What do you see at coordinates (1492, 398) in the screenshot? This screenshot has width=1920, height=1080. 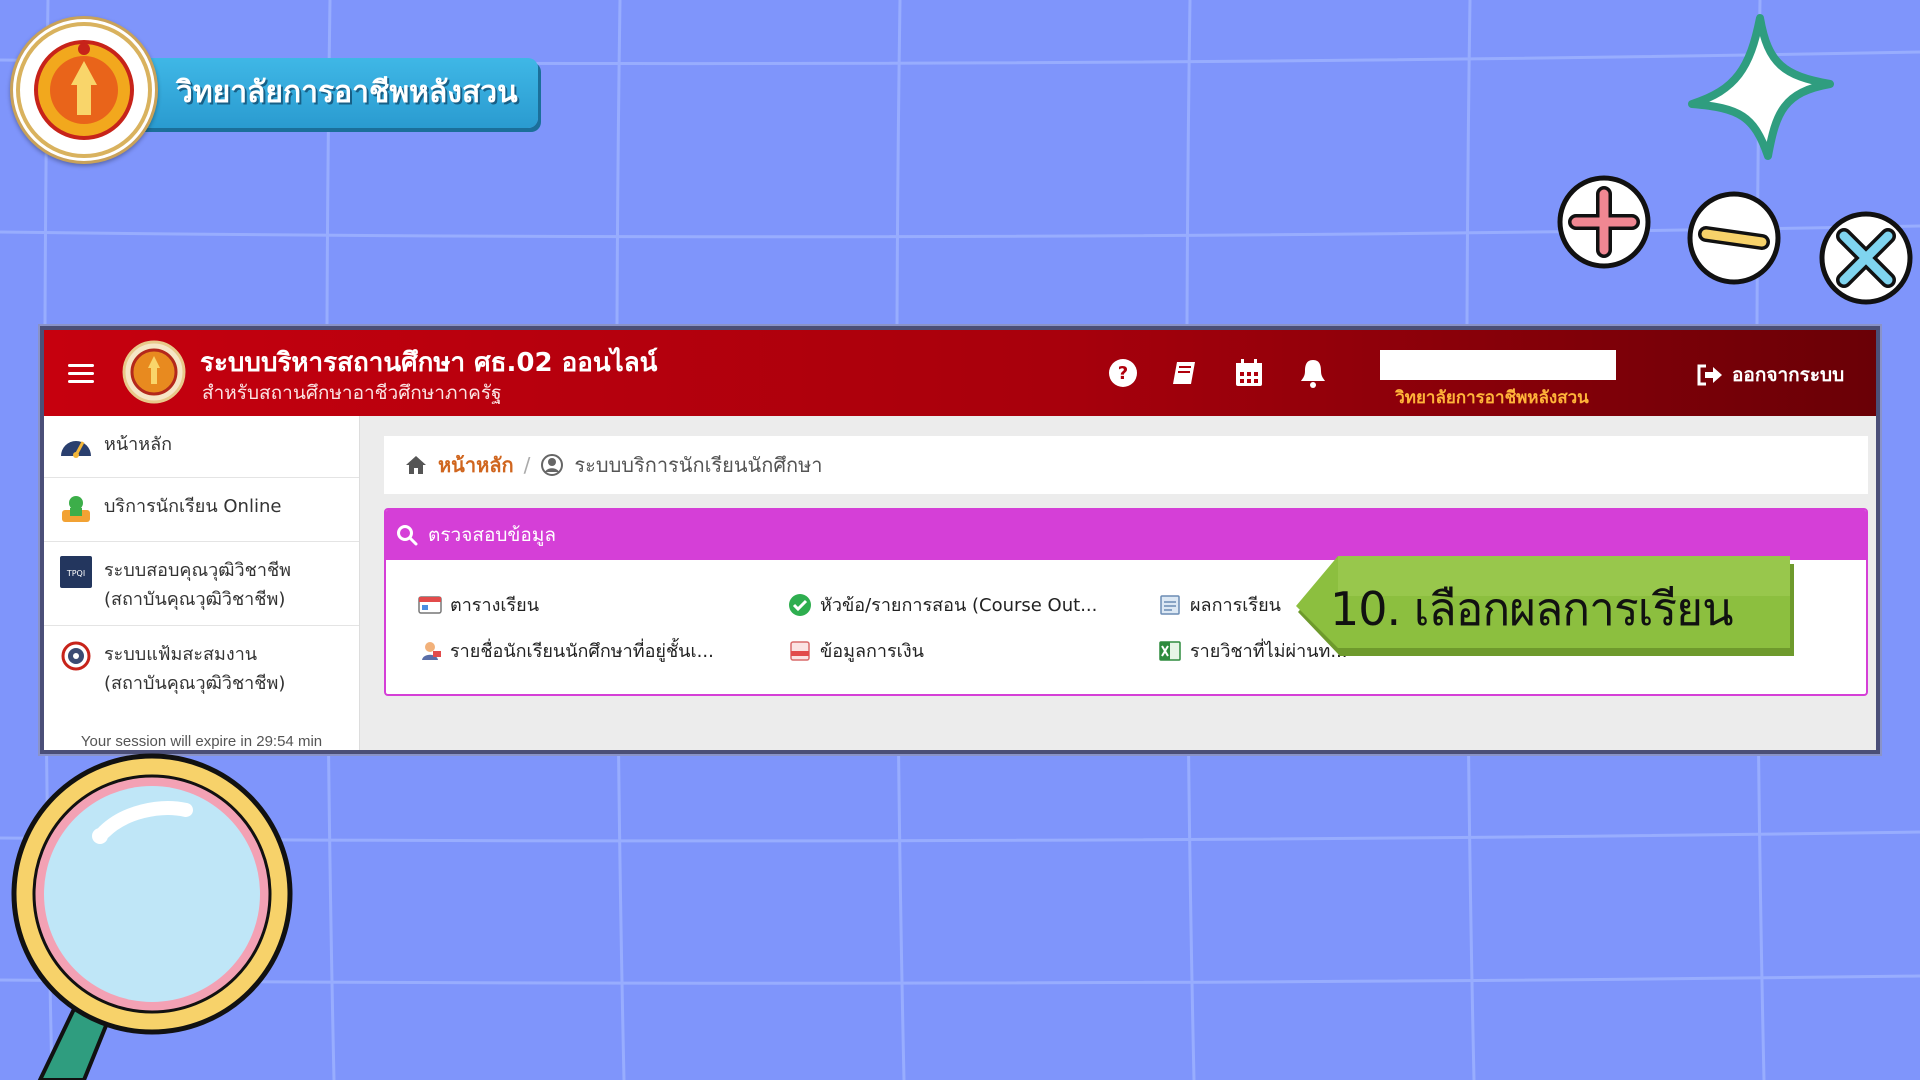 I see `user-college-name: วิทยาลัยการอาชีพหลังสวน` at bounding box center [1492, 398].